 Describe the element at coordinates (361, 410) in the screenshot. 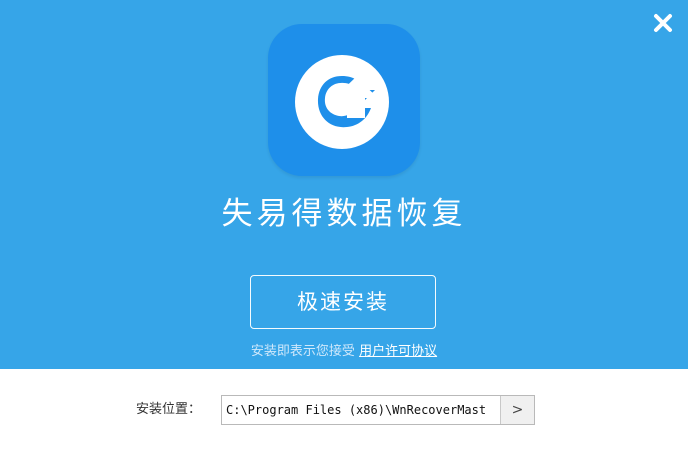

I see `install-path-input` at that location.